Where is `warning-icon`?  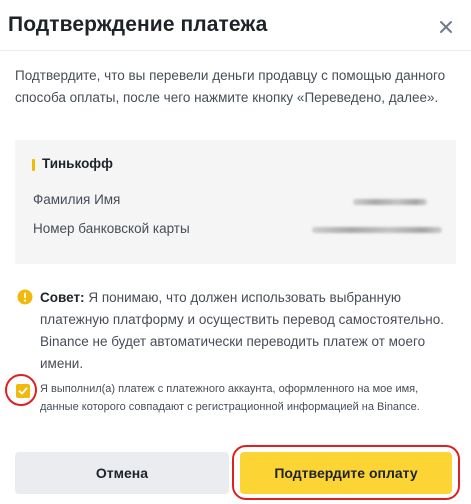 warning-icon is located at coordinates (25, 297).